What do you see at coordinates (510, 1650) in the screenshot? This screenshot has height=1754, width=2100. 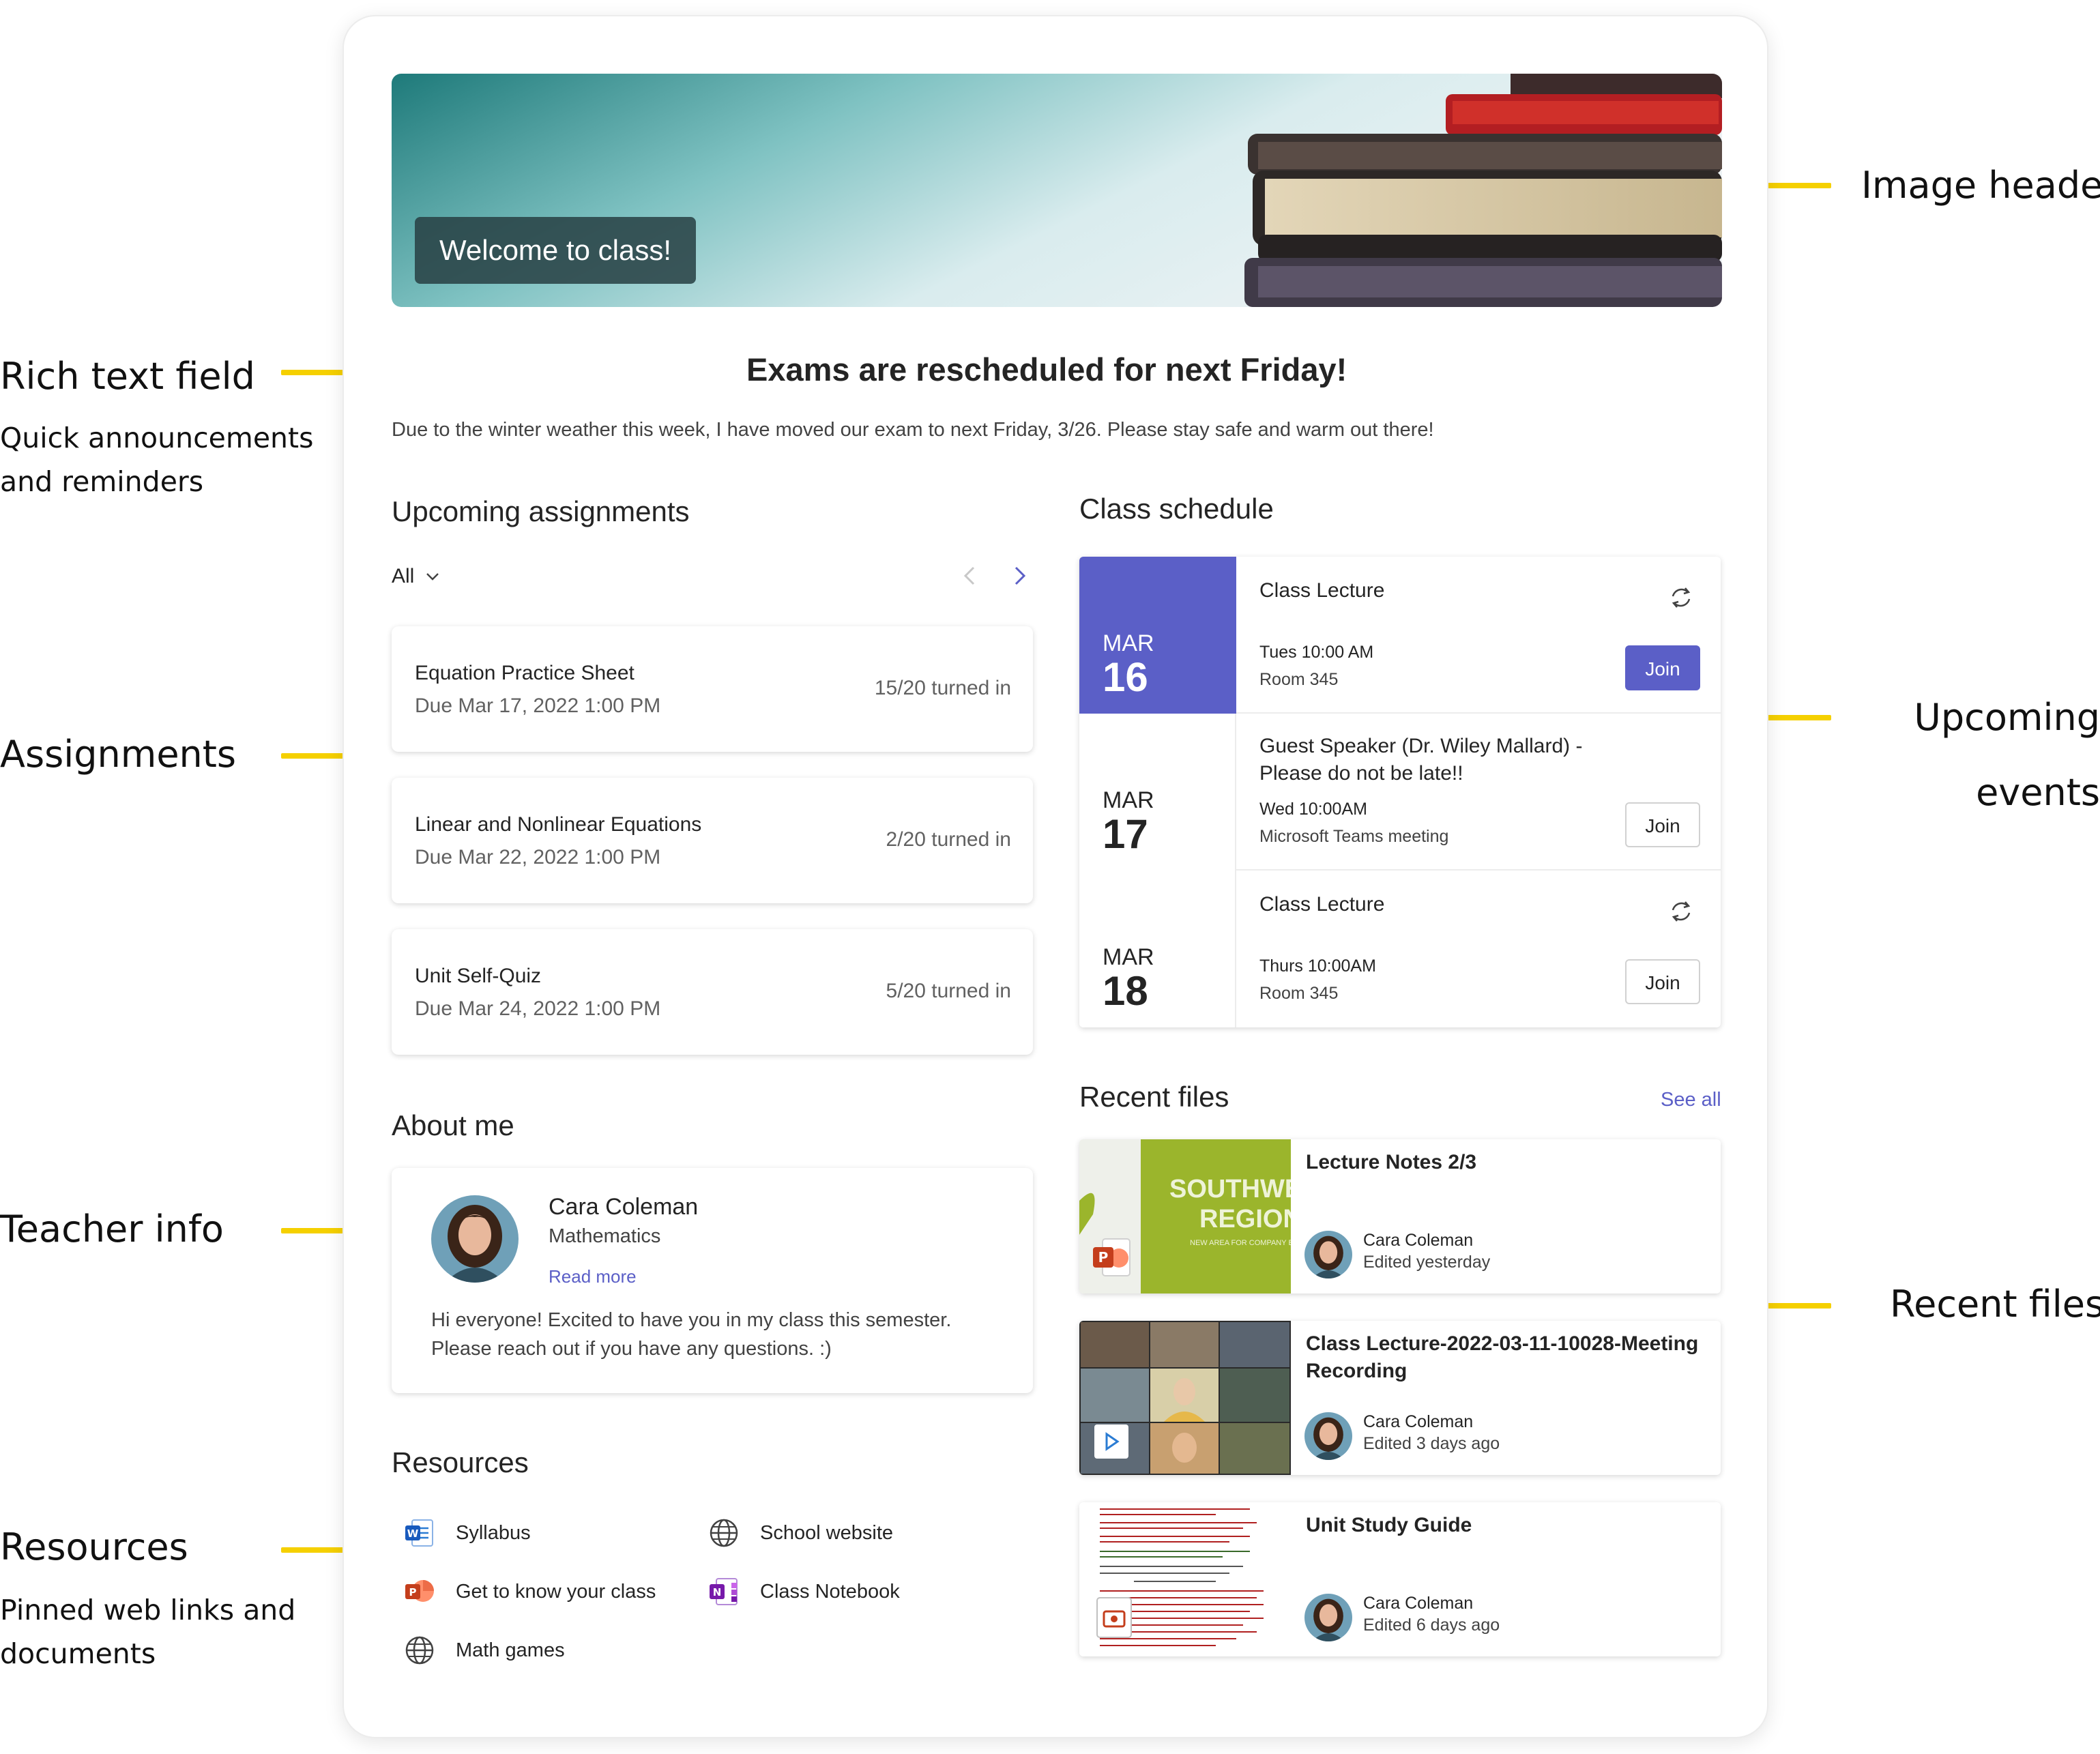 I see `resource-label: Math games` at bounding box center [510, 1650].